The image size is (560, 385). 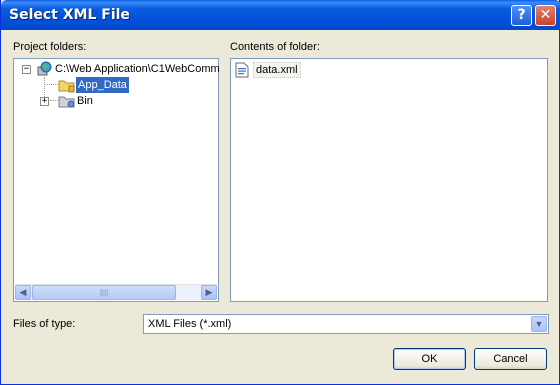 I want to click on collapse-icon: −, so click(x=26, y=69).